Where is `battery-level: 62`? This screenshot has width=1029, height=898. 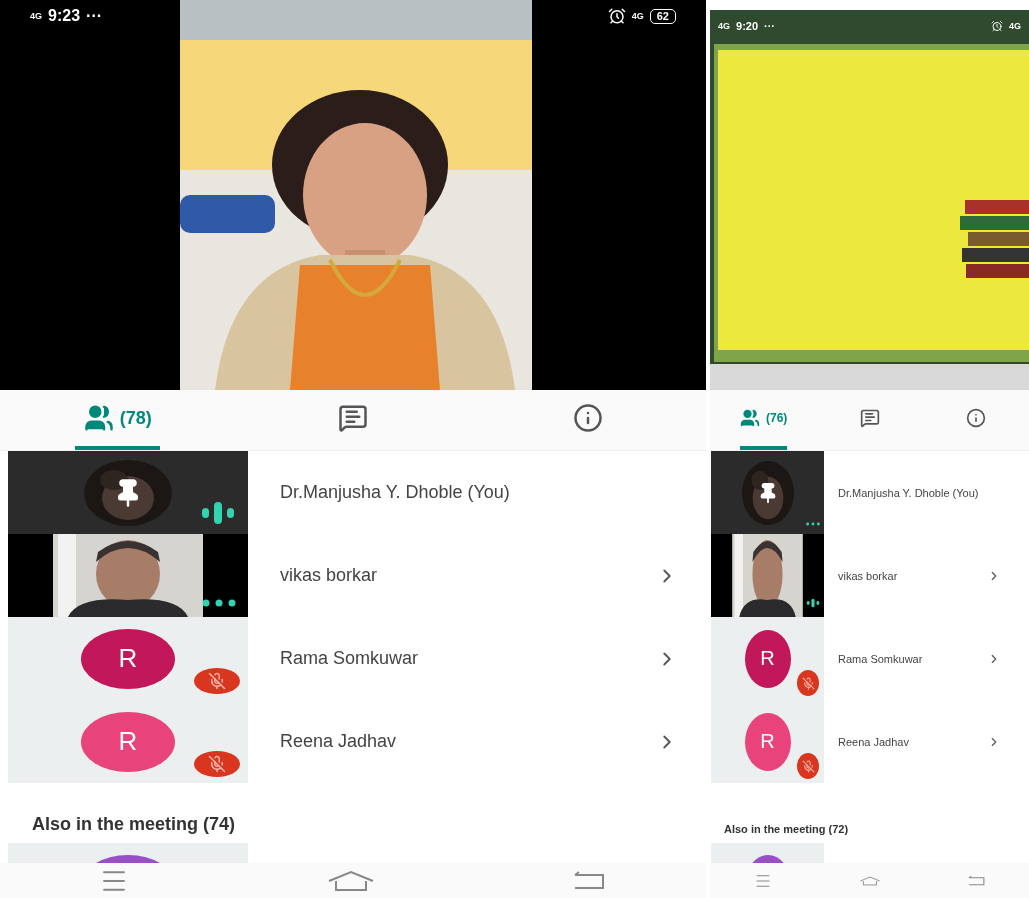
battery-level: 62 is located at coordinates (662, 16).